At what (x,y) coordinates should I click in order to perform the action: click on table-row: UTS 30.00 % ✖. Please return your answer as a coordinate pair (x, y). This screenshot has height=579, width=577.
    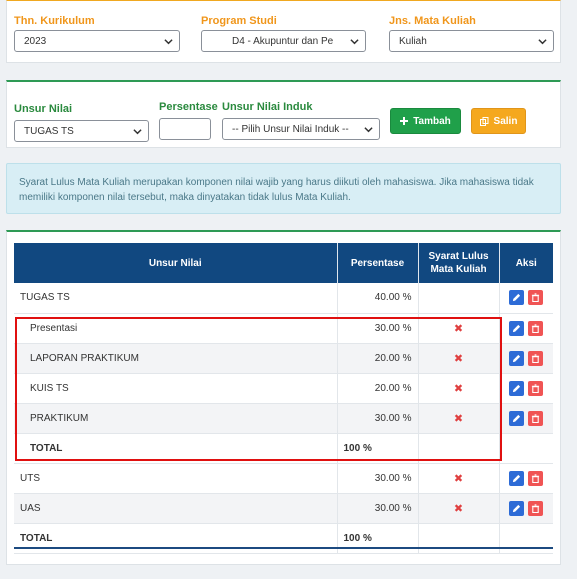
    Looking at the image, I should click on (283, 478).